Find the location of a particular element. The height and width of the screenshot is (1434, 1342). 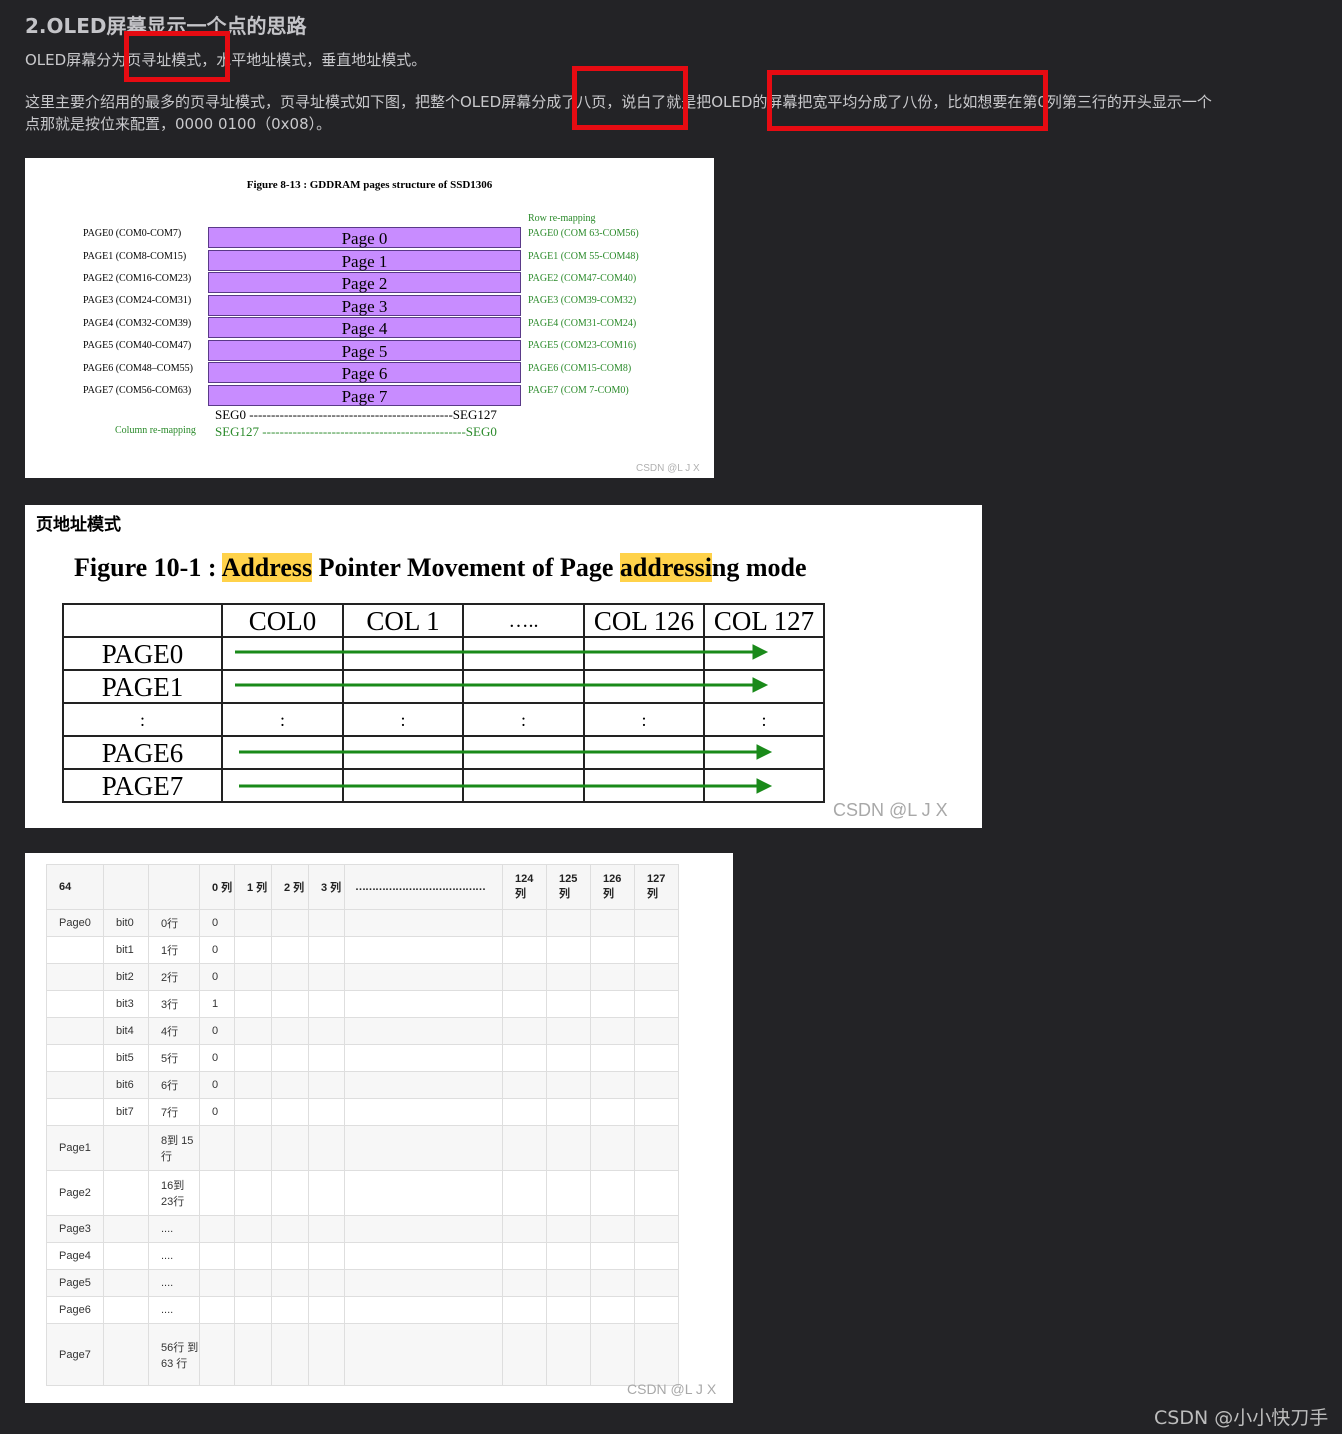

header-cell: 0 列 is located at coordinates (217, 887).